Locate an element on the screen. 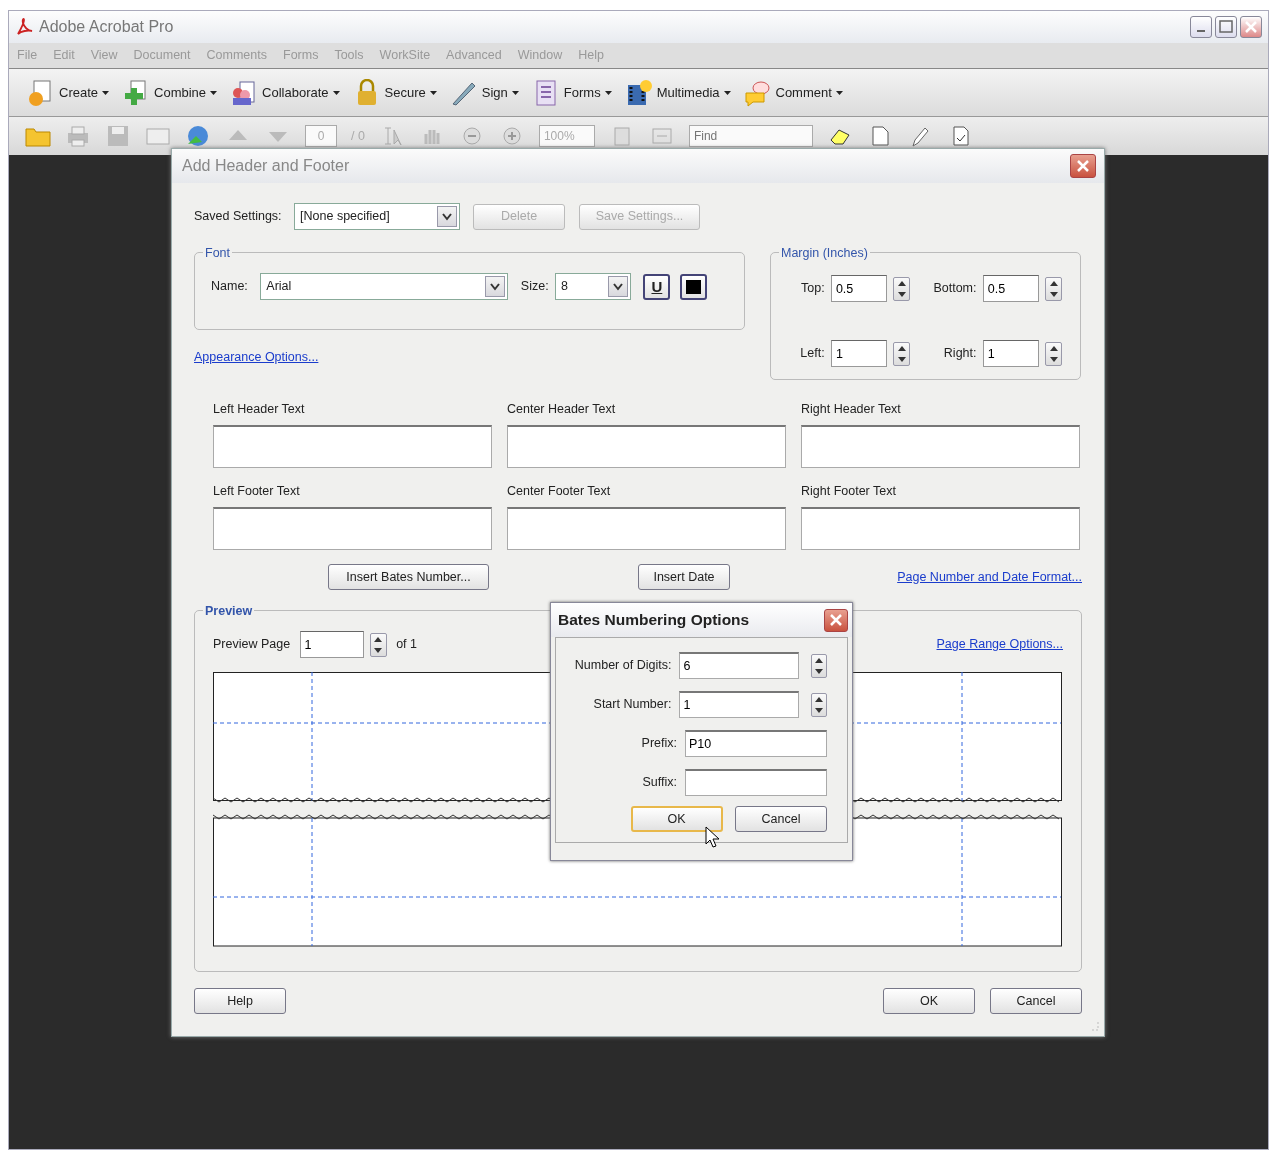 The height and width of the screenshot is (1150, 1273). field-label: Top: is located at coordinates (813, 289).